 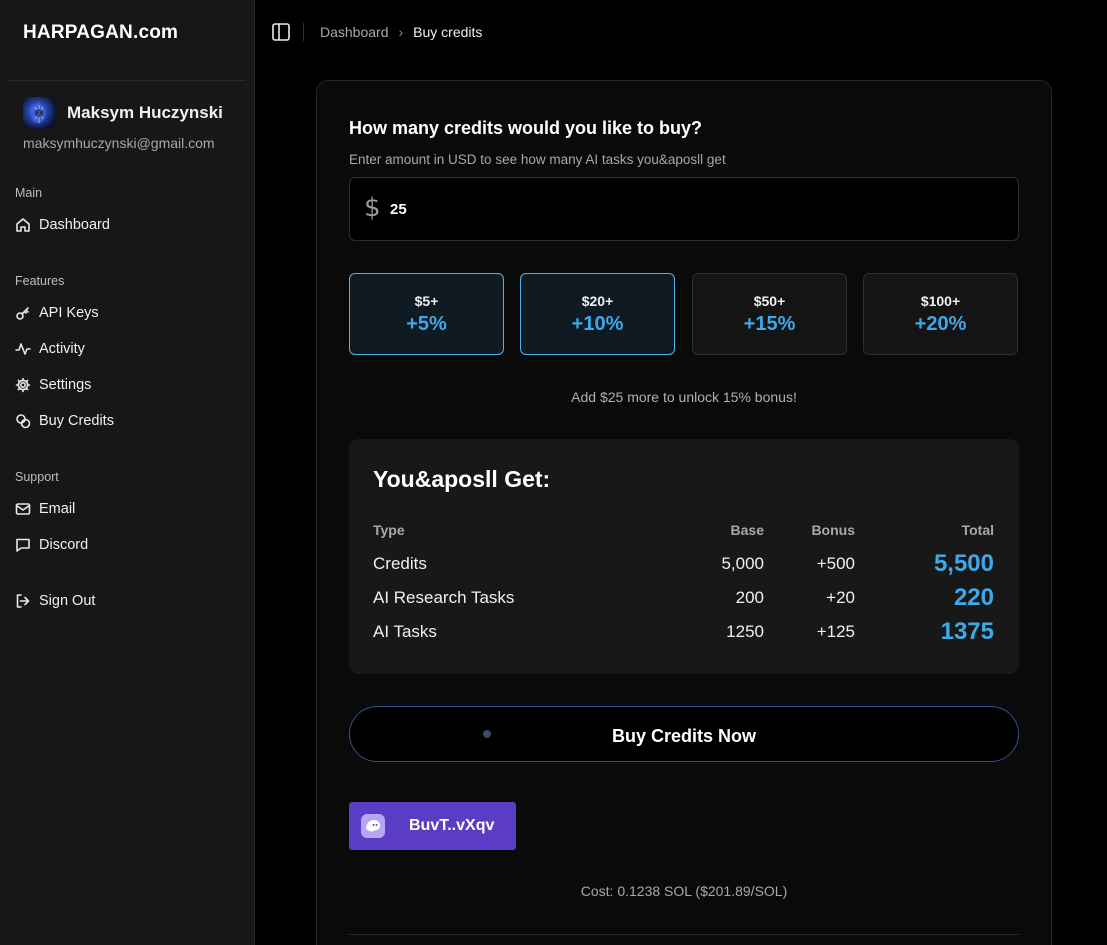 I want to click on sidebar-item-buy-credits: Buy Credits, so click(x=64, y=421).